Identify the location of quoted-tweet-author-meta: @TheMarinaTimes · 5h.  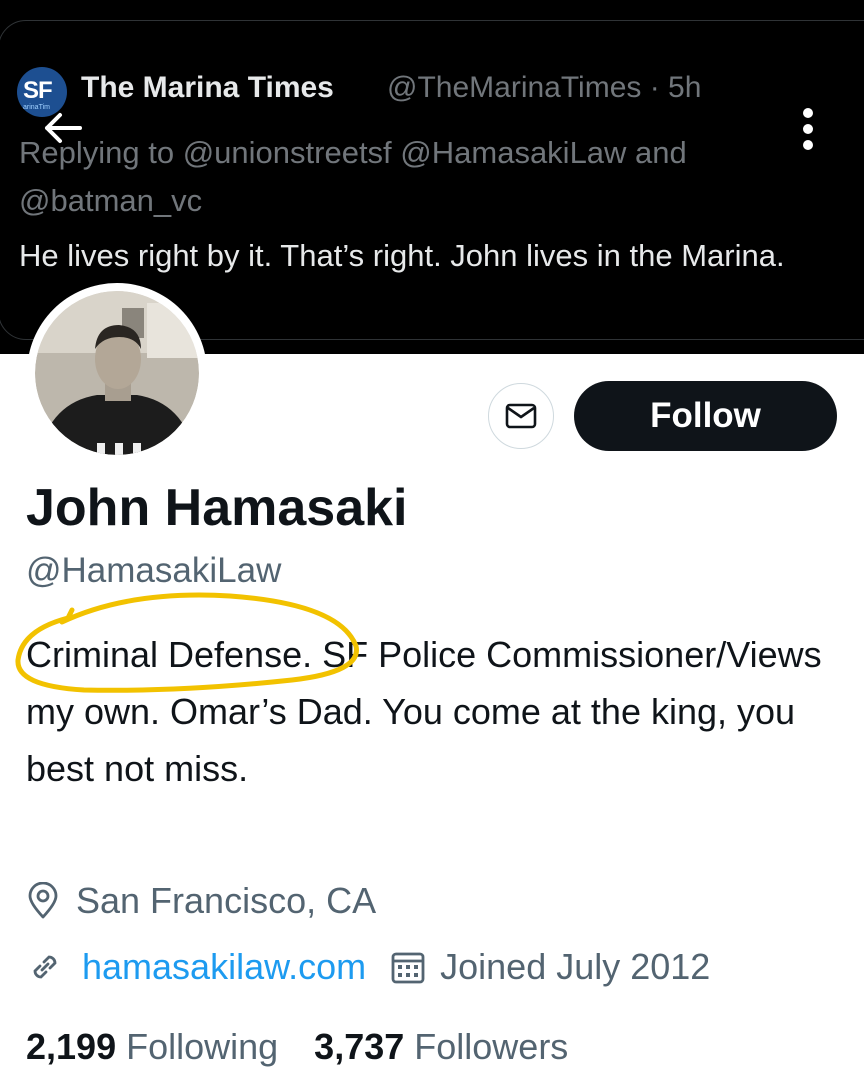
(544, 87).